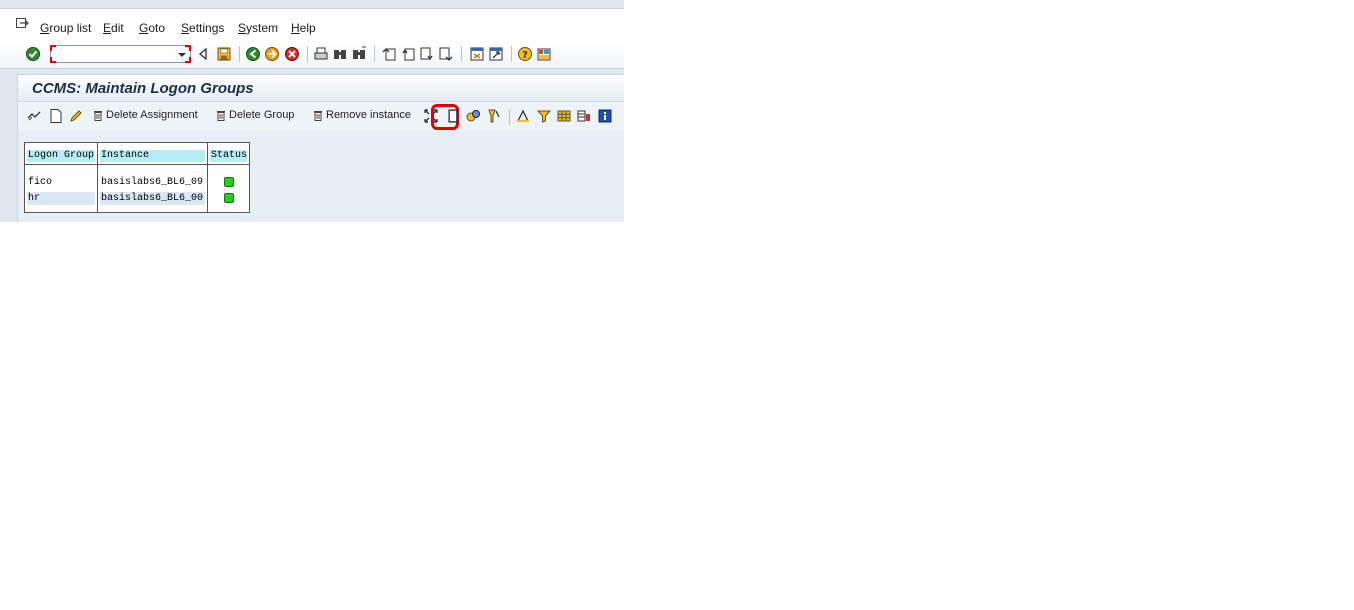 The height and width of the screenshot is (610, 1354). What do you see at coordinates (340, 54) in the screenshot?
I see `find-icon` at bounding box center [340, 54].